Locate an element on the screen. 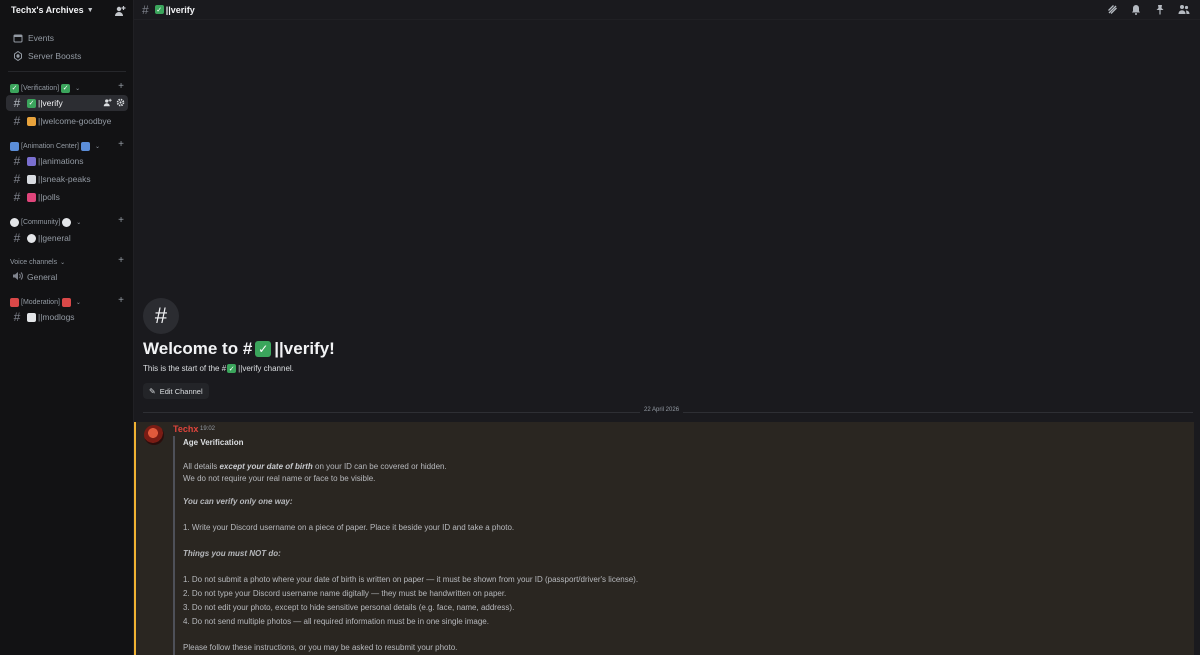 This screenshot has height=655, width=1200. category-community: [Community] ⌄ + is located at coordinates (69, 221).